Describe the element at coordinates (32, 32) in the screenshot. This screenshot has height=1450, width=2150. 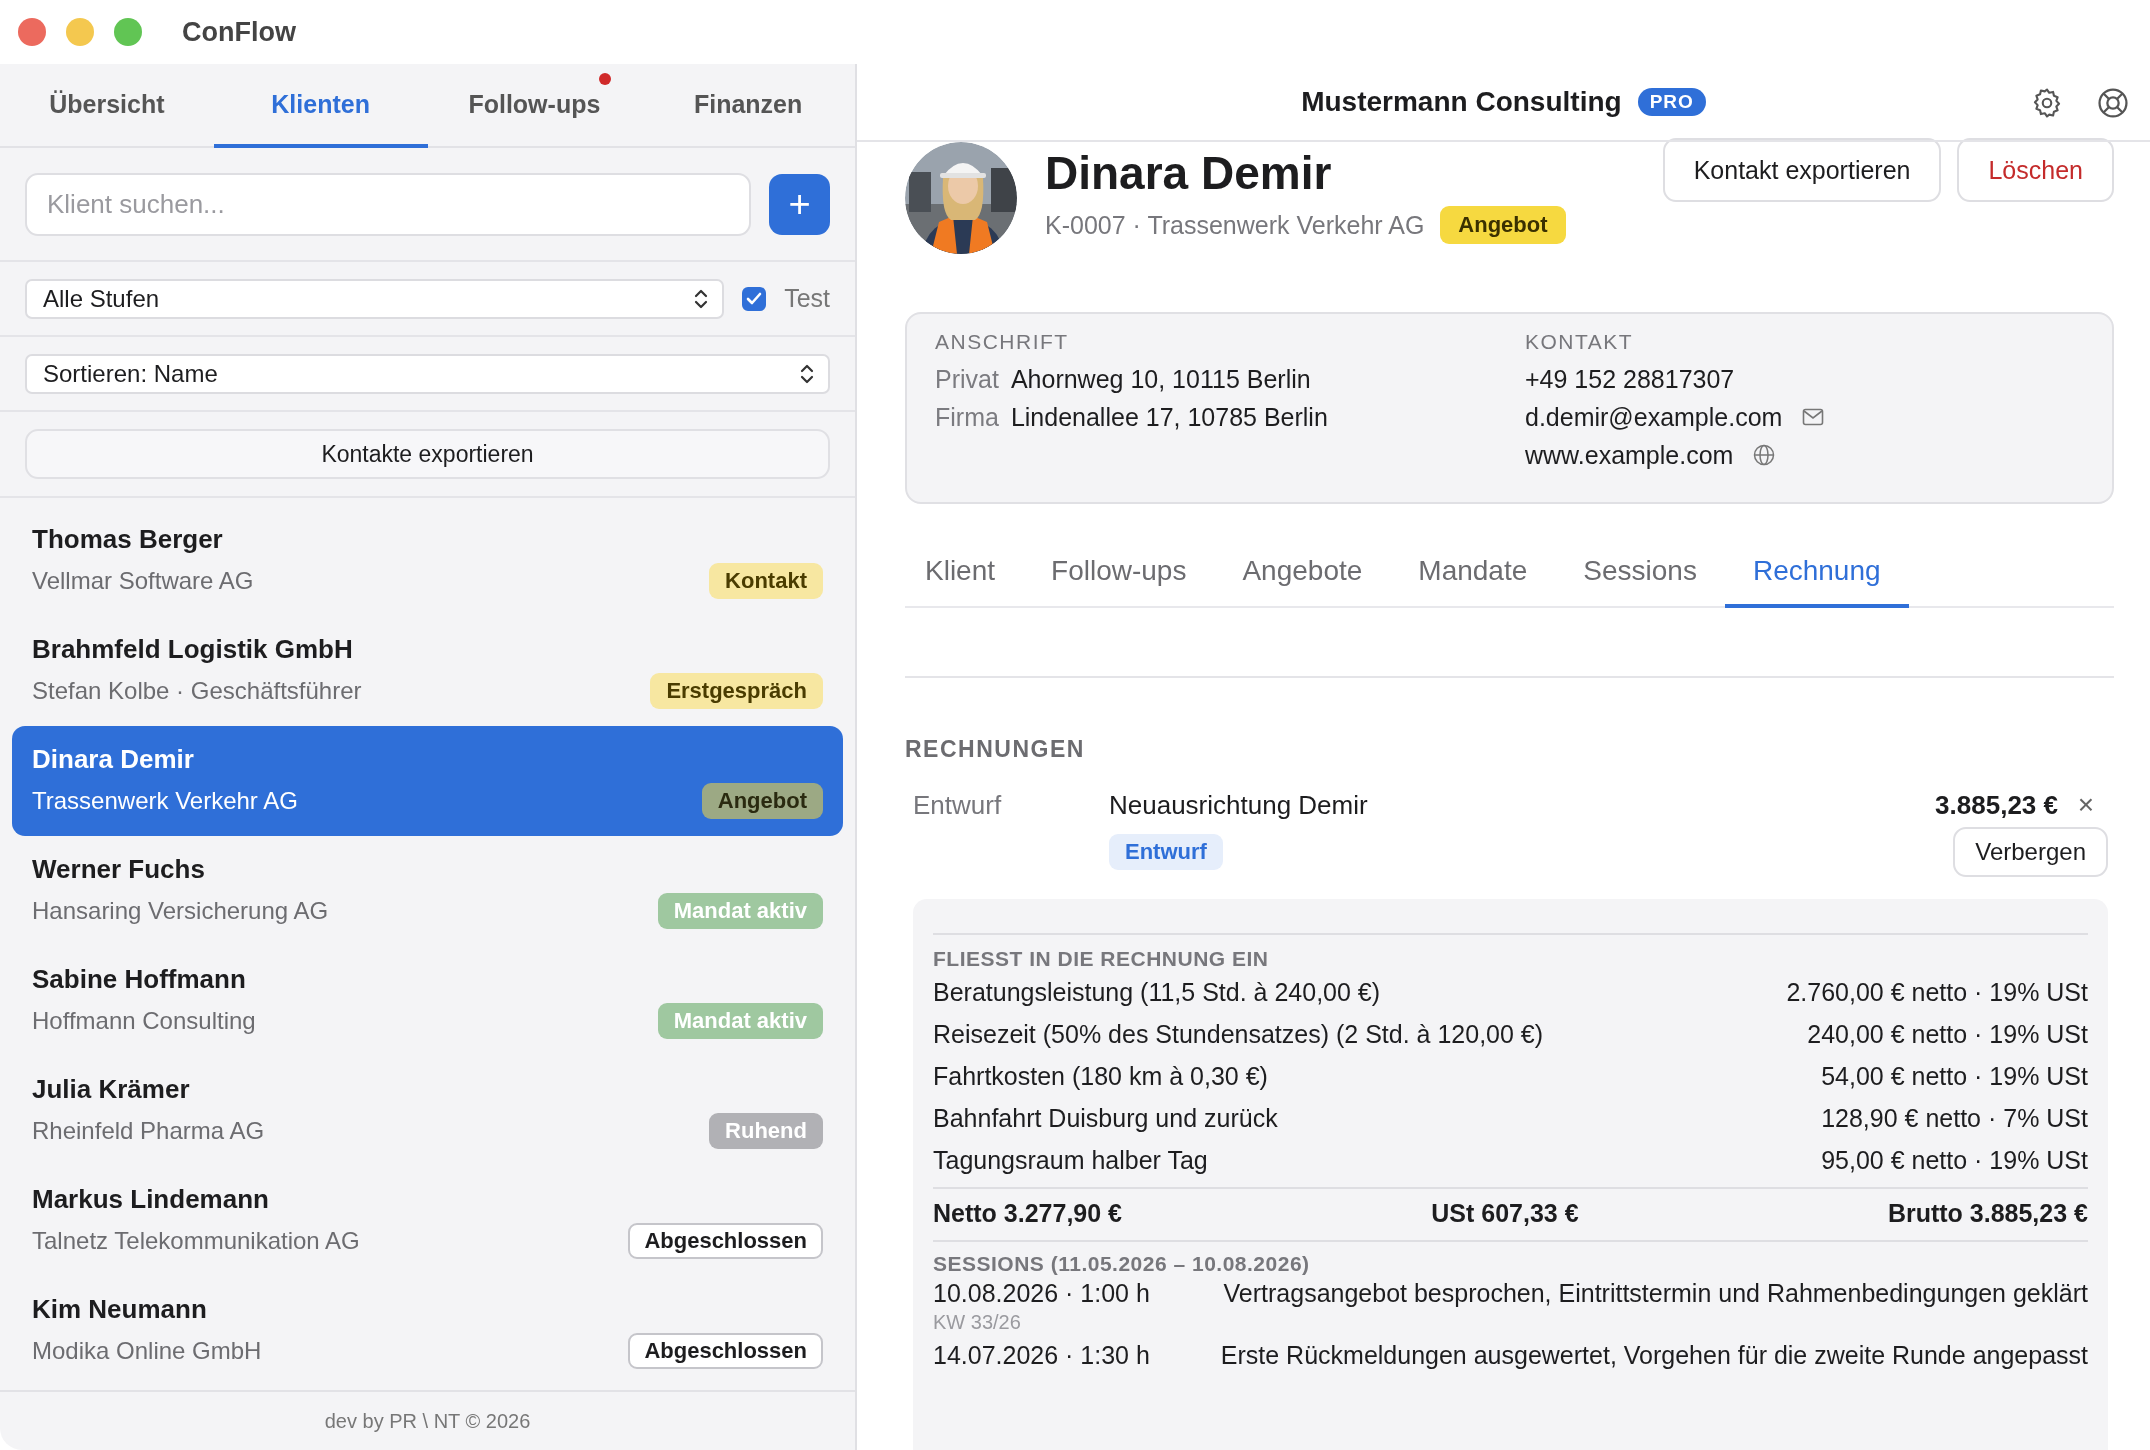
I see `close-button` at that location.